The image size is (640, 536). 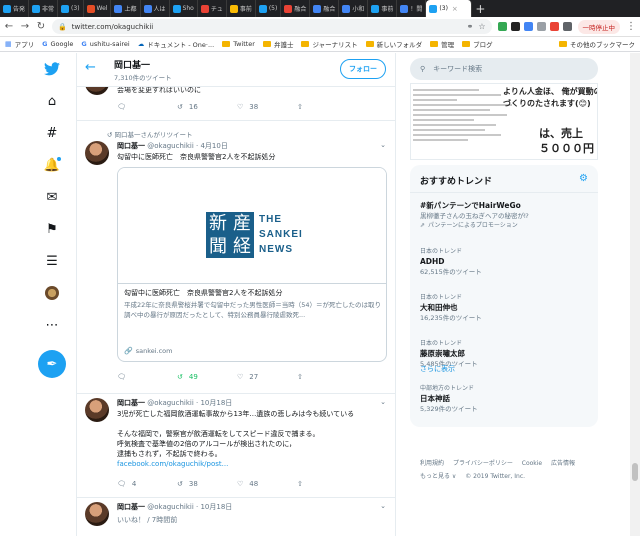 What do you see at coordinates (412, 8) in the screenshot?
I see `browser-tab: ！間` at bounding box center [412, 8].